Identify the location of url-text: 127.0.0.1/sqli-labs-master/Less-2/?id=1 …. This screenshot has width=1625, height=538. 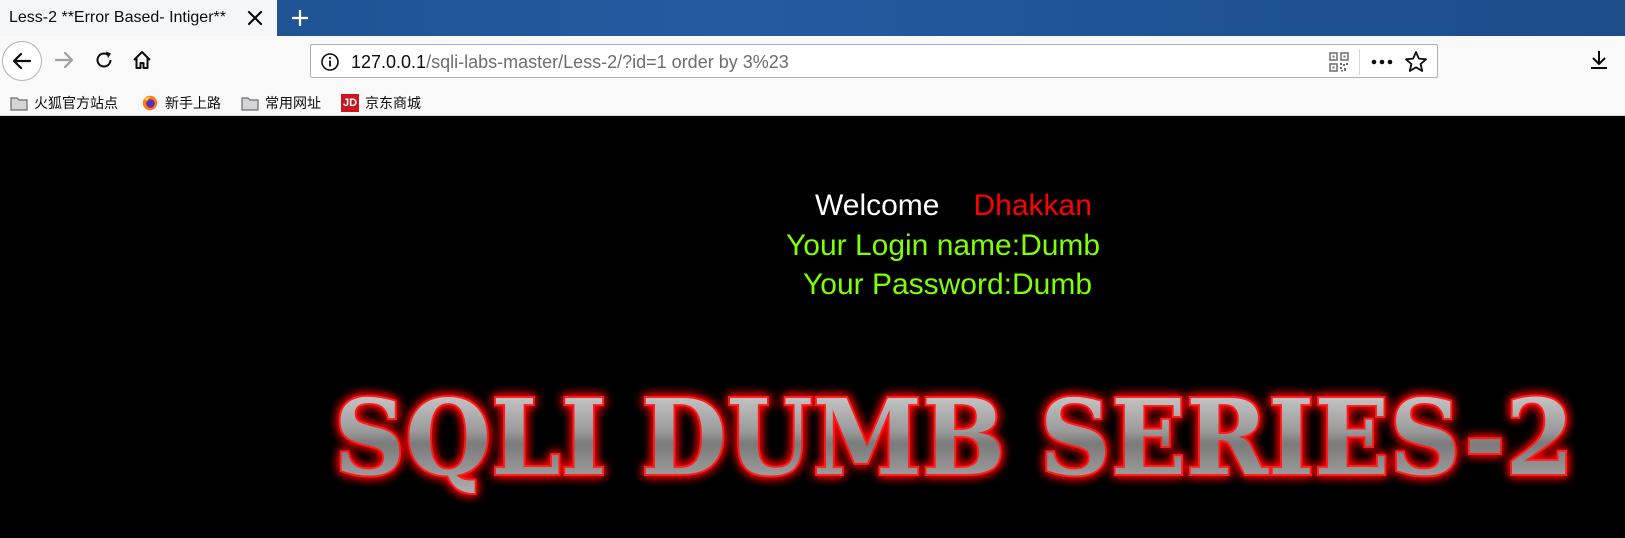
(570, 62).